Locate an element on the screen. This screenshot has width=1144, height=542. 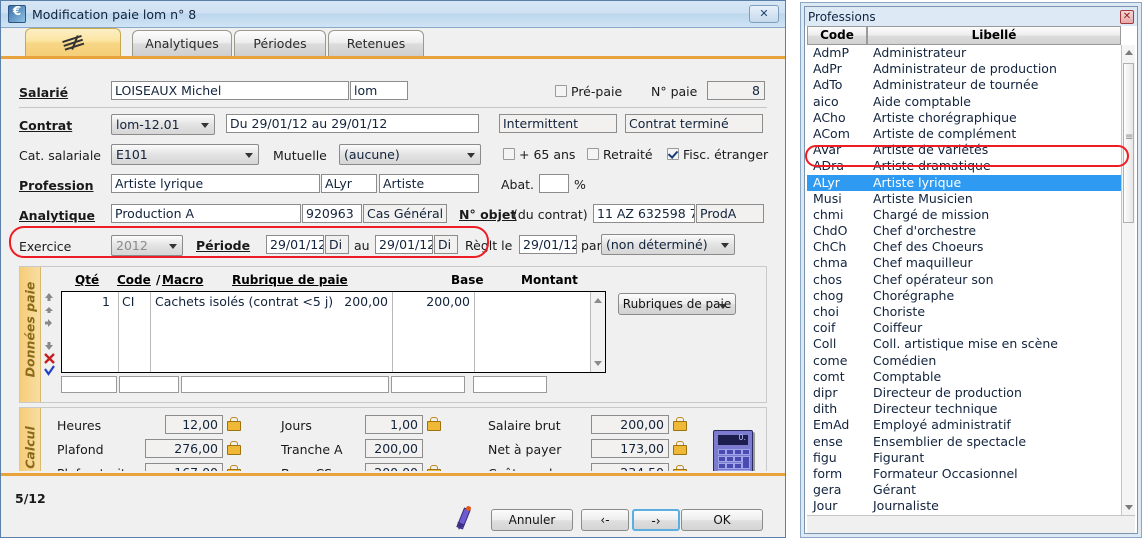
list-item: ACho Artiste chorégraphique is located at coordinates (971, 118).